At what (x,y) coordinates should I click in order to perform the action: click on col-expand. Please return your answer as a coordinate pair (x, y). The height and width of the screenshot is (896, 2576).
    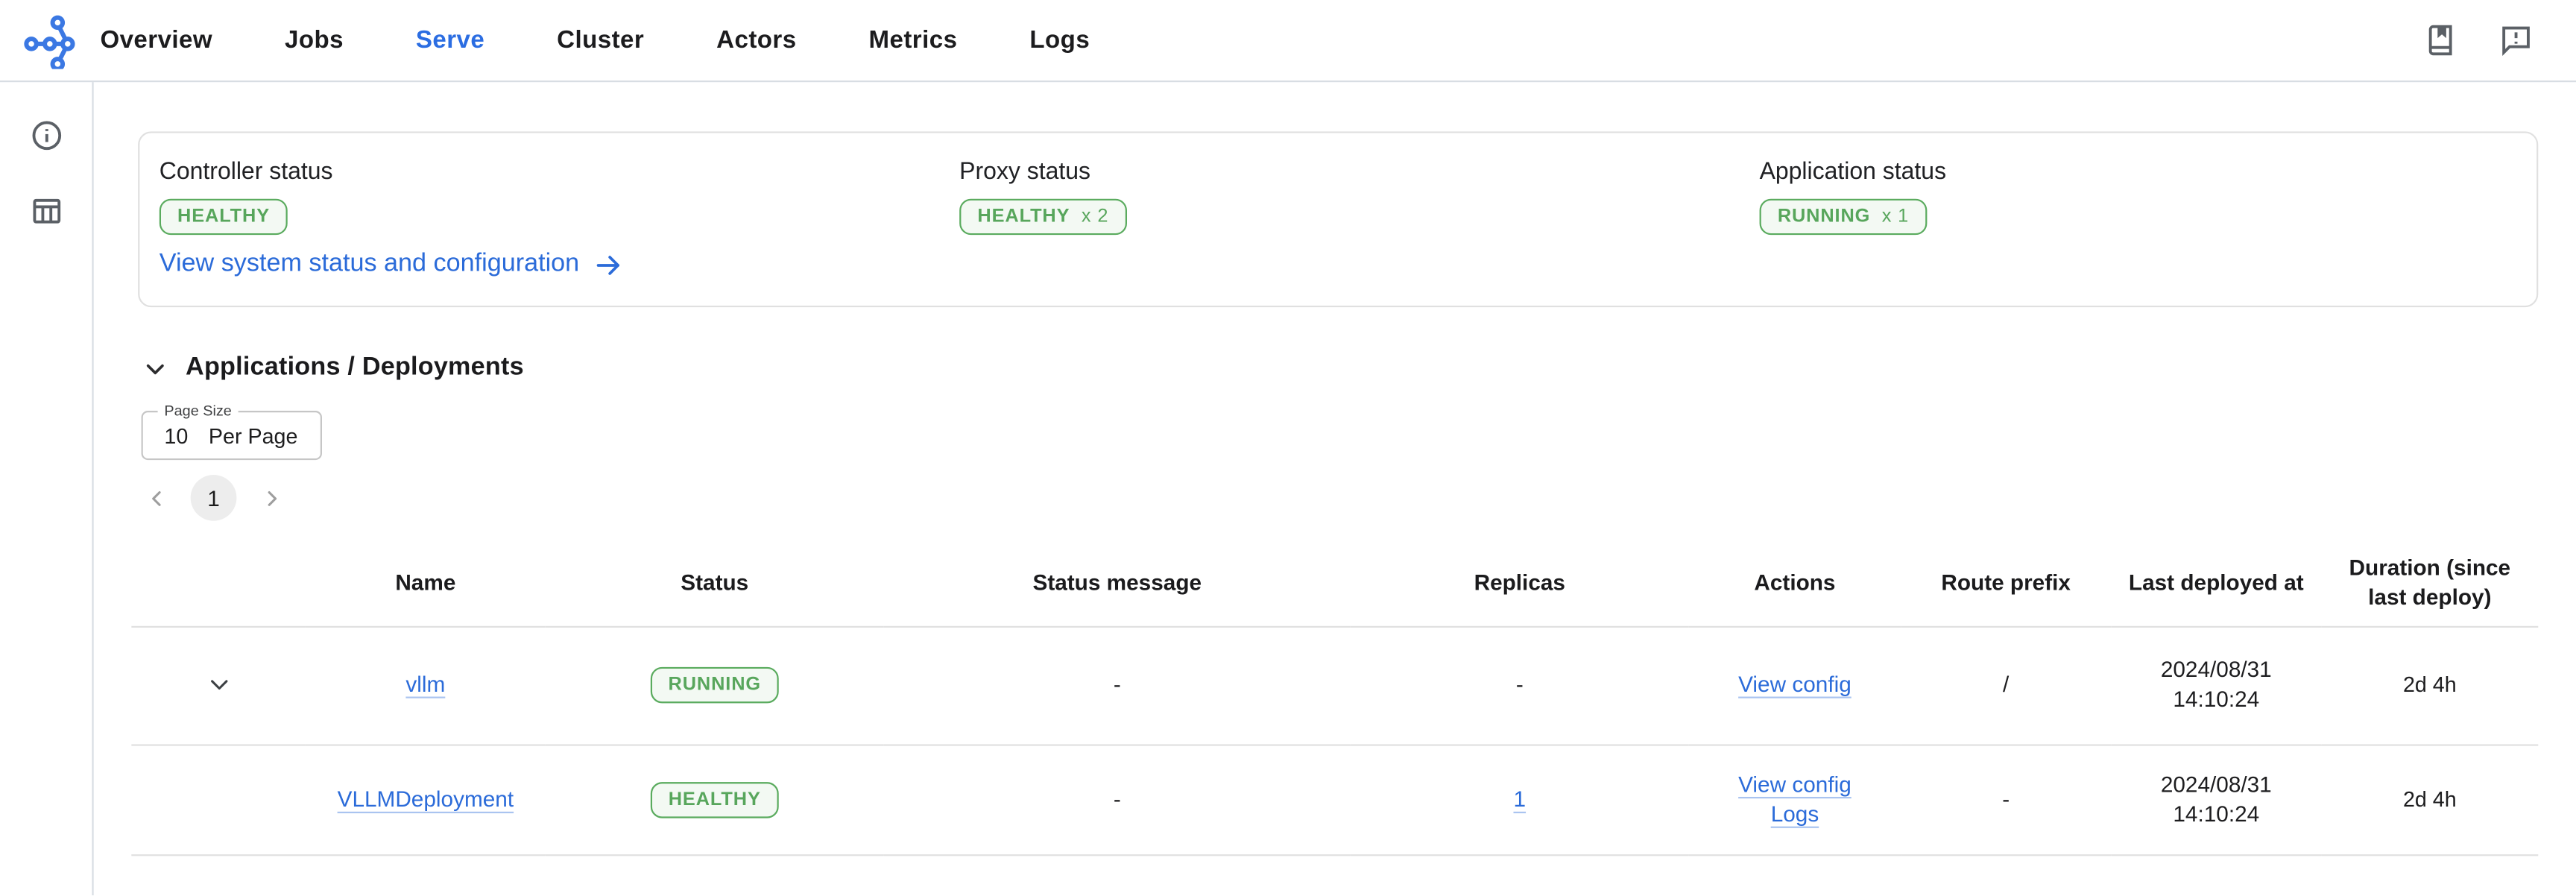
    Looking at the image, I should click on (218, 584).